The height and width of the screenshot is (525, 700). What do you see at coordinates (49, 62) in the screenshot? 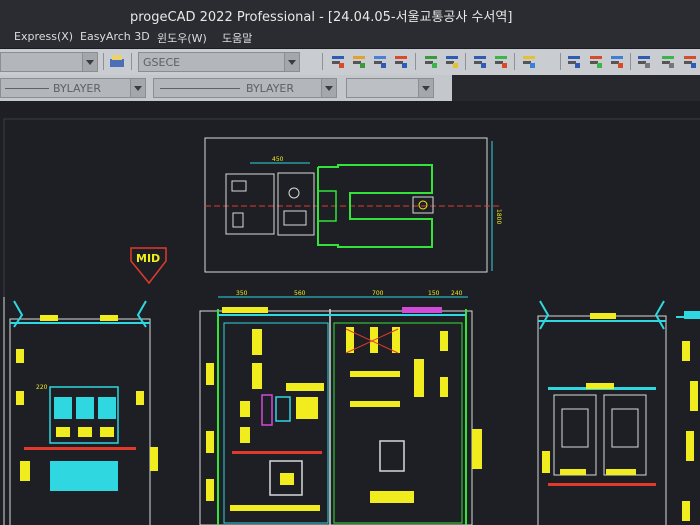
I see `layer-combo` at bounding box center [49, 62].